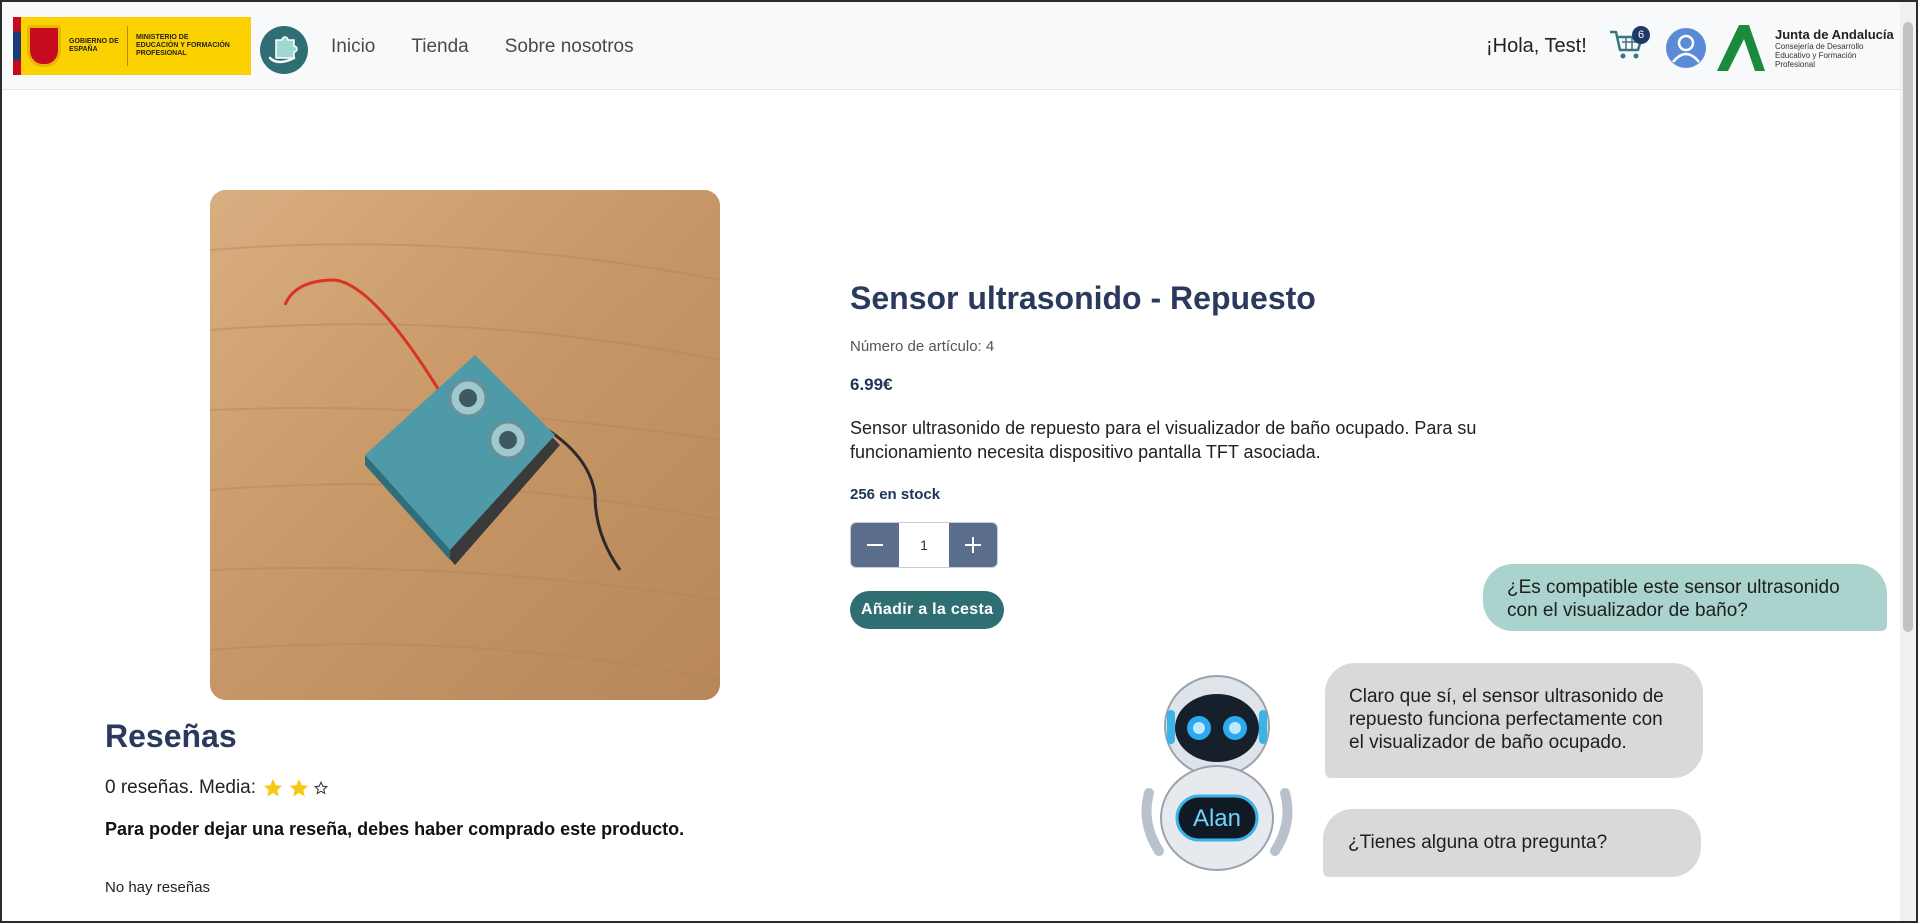 Image resolution: width=1918 pixels, height=923 pixels. Describe the element at coordinates (1741, 48) in the screenshot. I see `junta-a-icon` at that location.